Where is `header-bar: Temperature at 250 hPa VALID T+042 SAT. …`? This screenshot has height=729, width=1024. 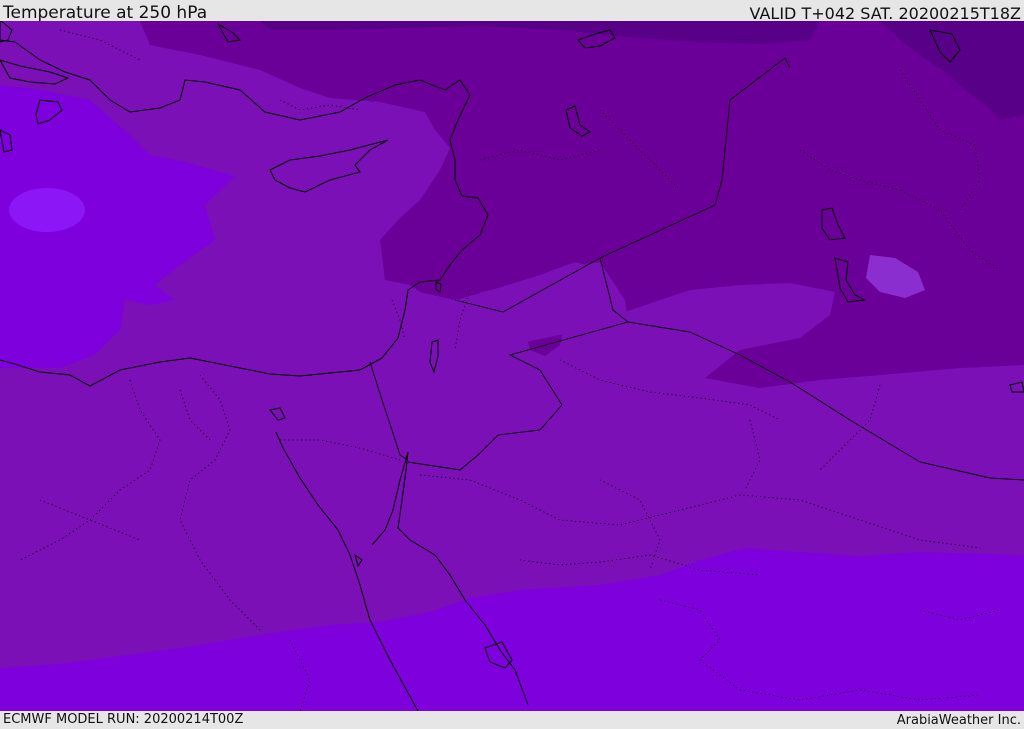 header-bar: Temperature at 250 hPa VALID T+042 SAT. … is located at coordinates (512, 11).